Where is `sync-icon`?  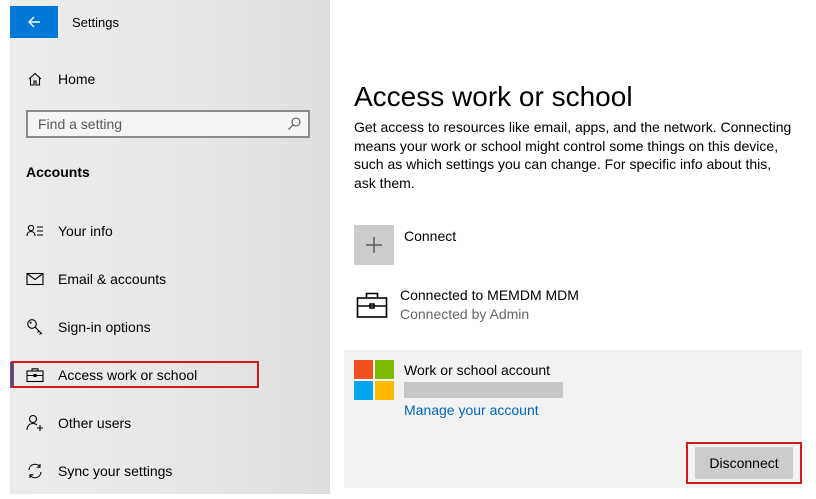 sync-icon is located at coordinates (35, 471).